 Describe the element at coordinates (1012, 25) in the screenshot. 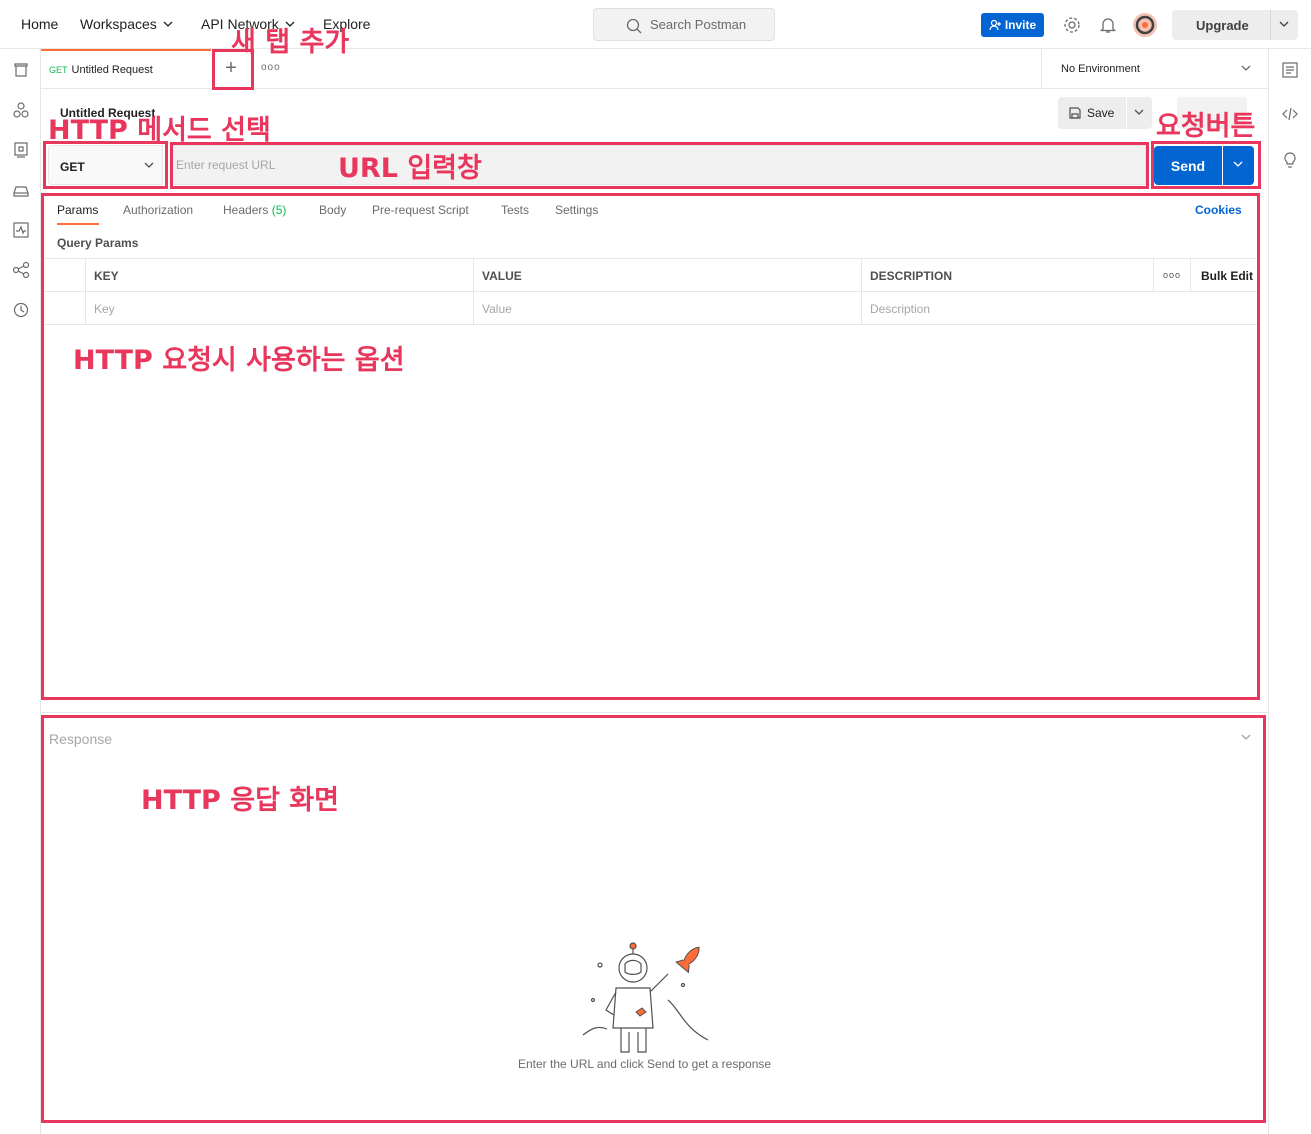

I see `invite-button: Invite` at that location.